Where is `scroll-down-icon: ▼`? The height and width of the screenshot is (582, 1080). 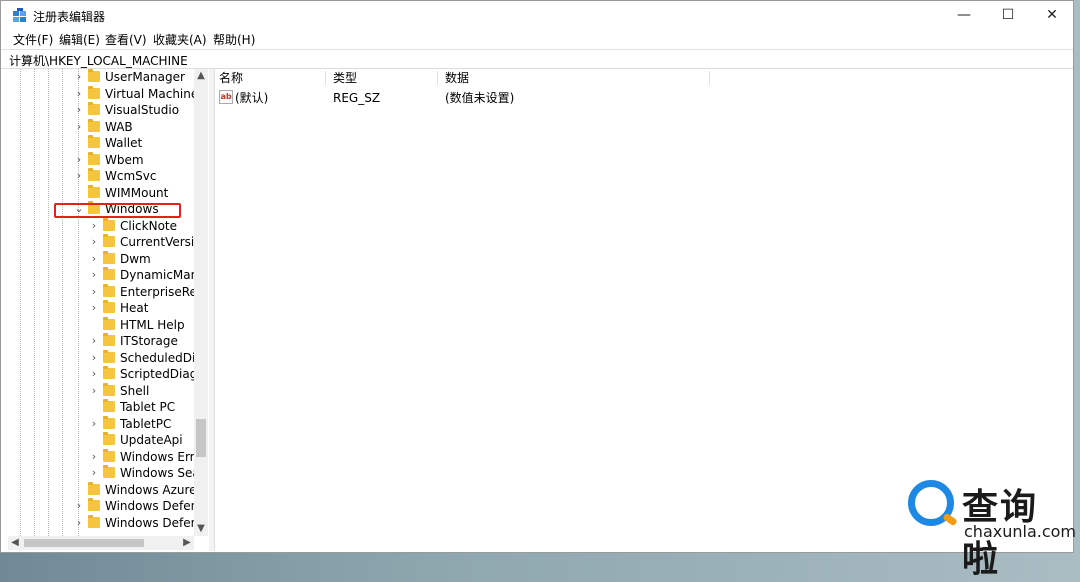
scroll-down-icon: ▼ is located at coordinates (201, 529).